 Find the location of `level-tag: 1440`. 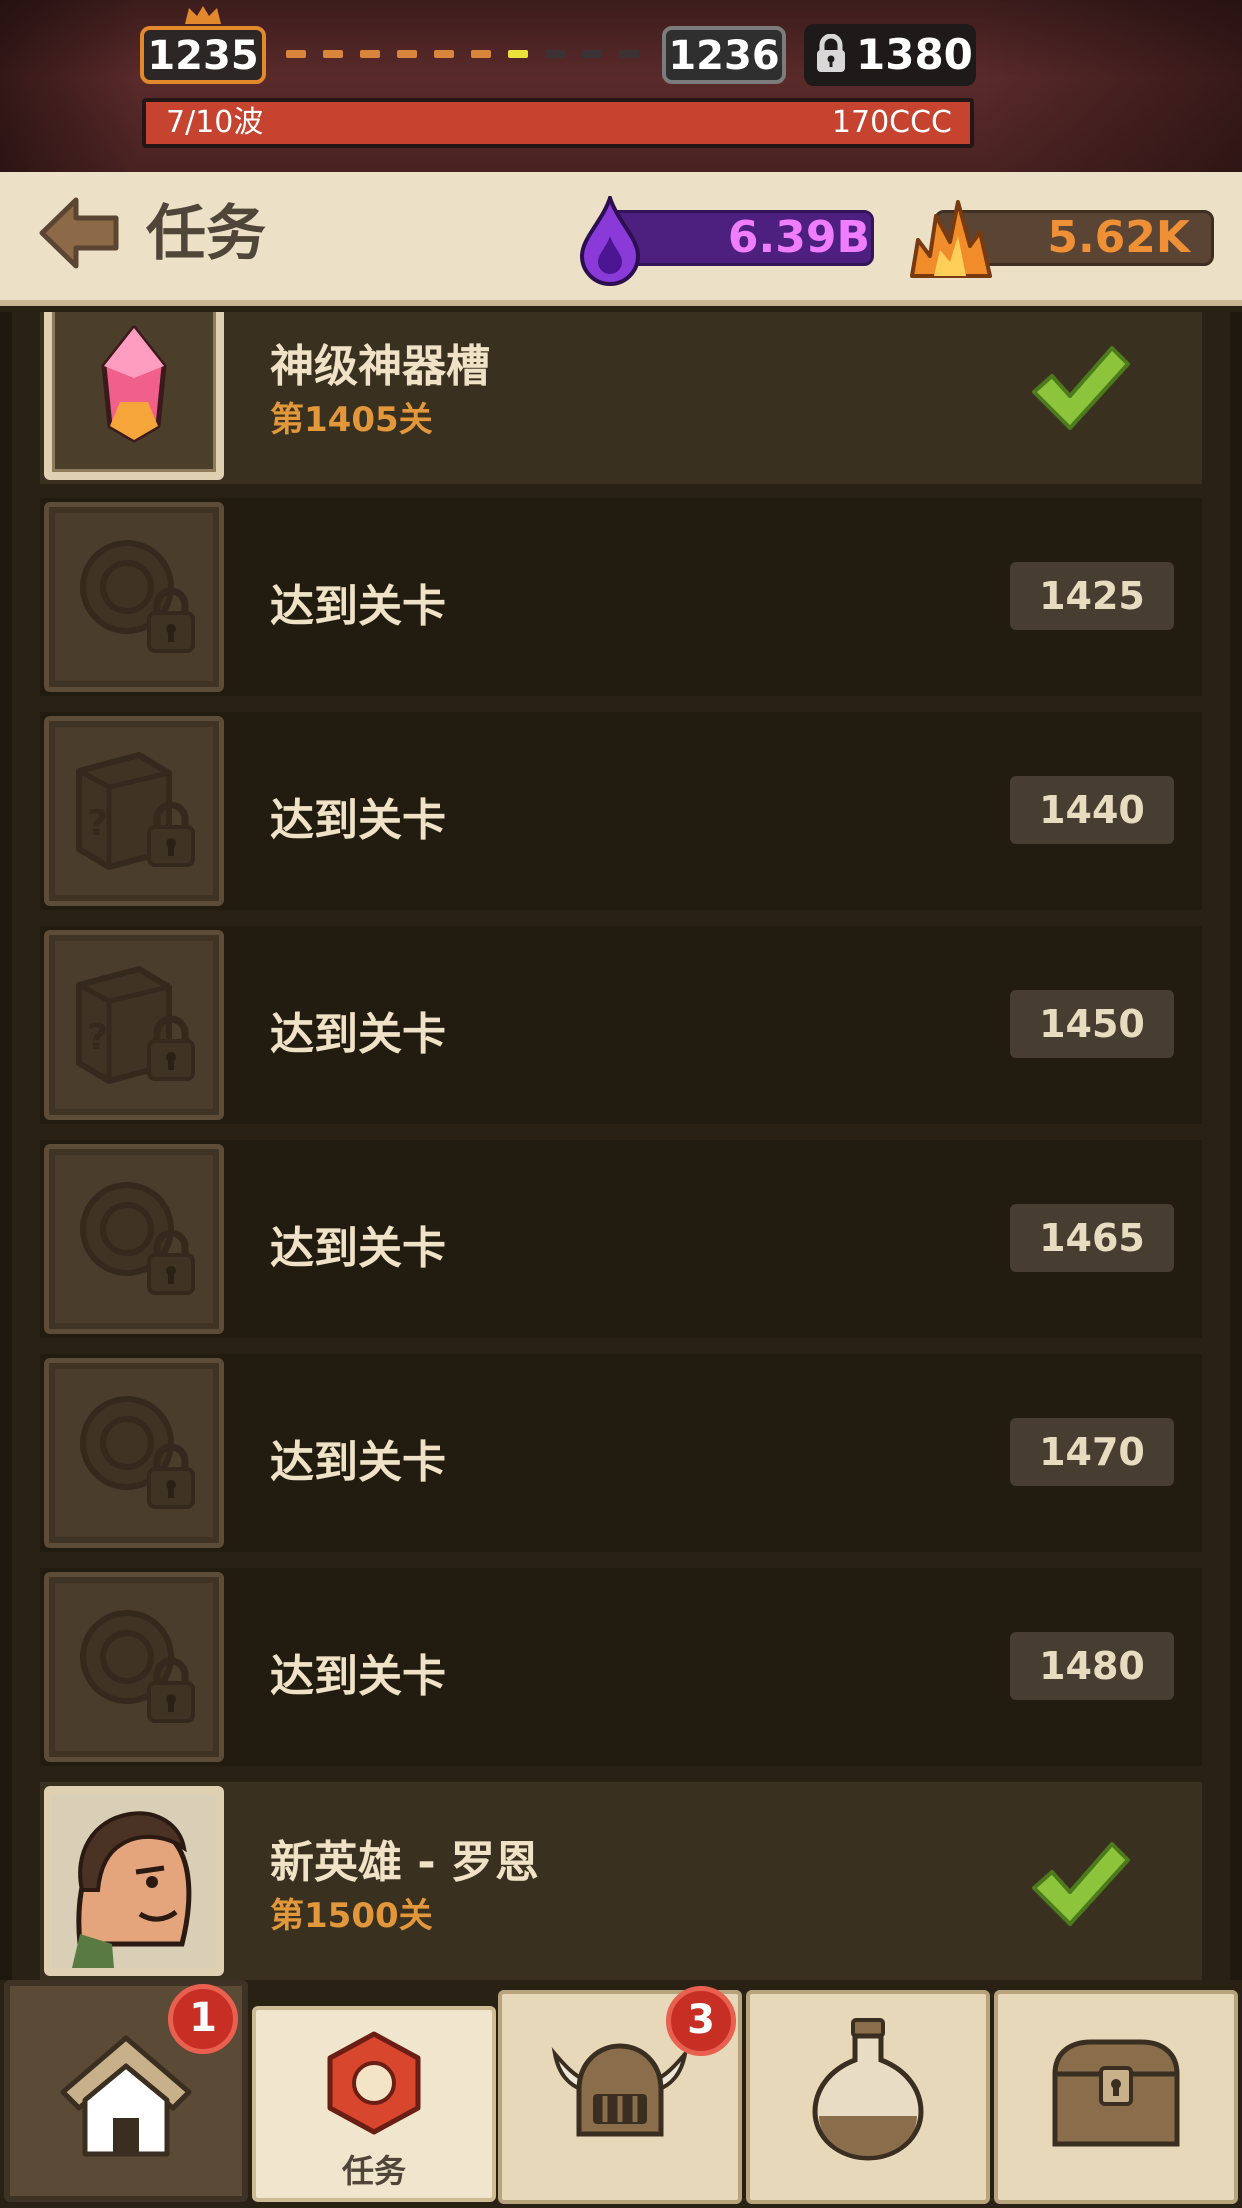

level-tag: 1440 is located at coordinates (1092, 810).